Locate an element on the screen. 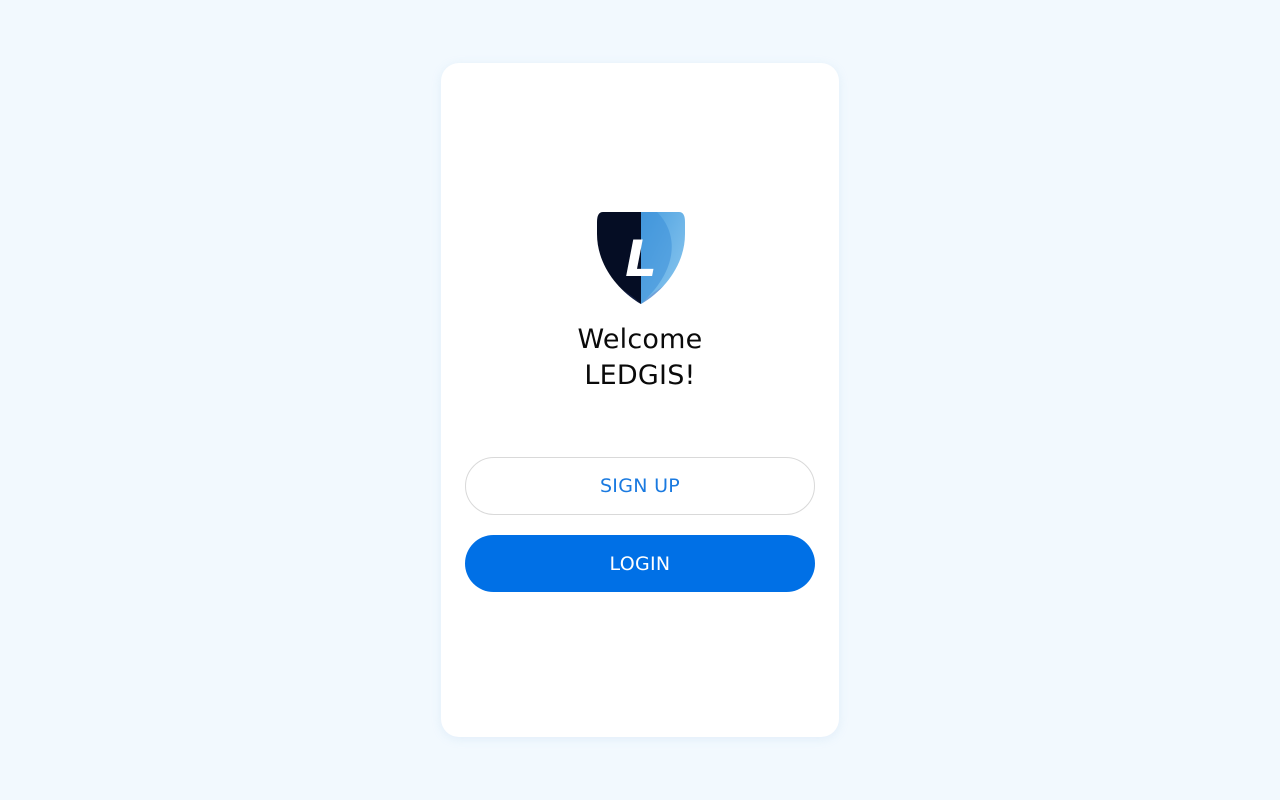  sign-up-button: SIGN UP is located at coordinates (640, 486).